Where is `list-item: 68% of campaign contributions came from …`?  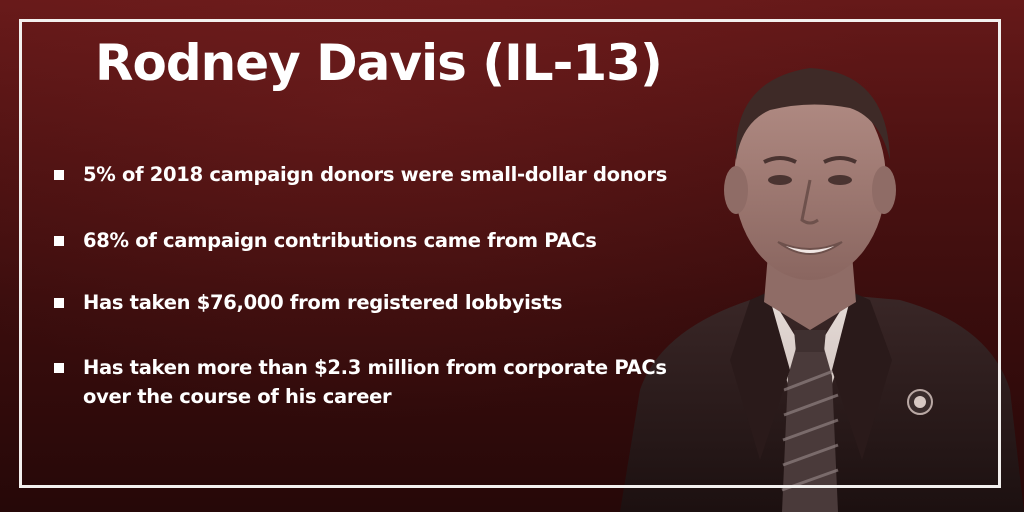
list-item: 68% of campaign contributions came from … is located at coordinates (360, 240).